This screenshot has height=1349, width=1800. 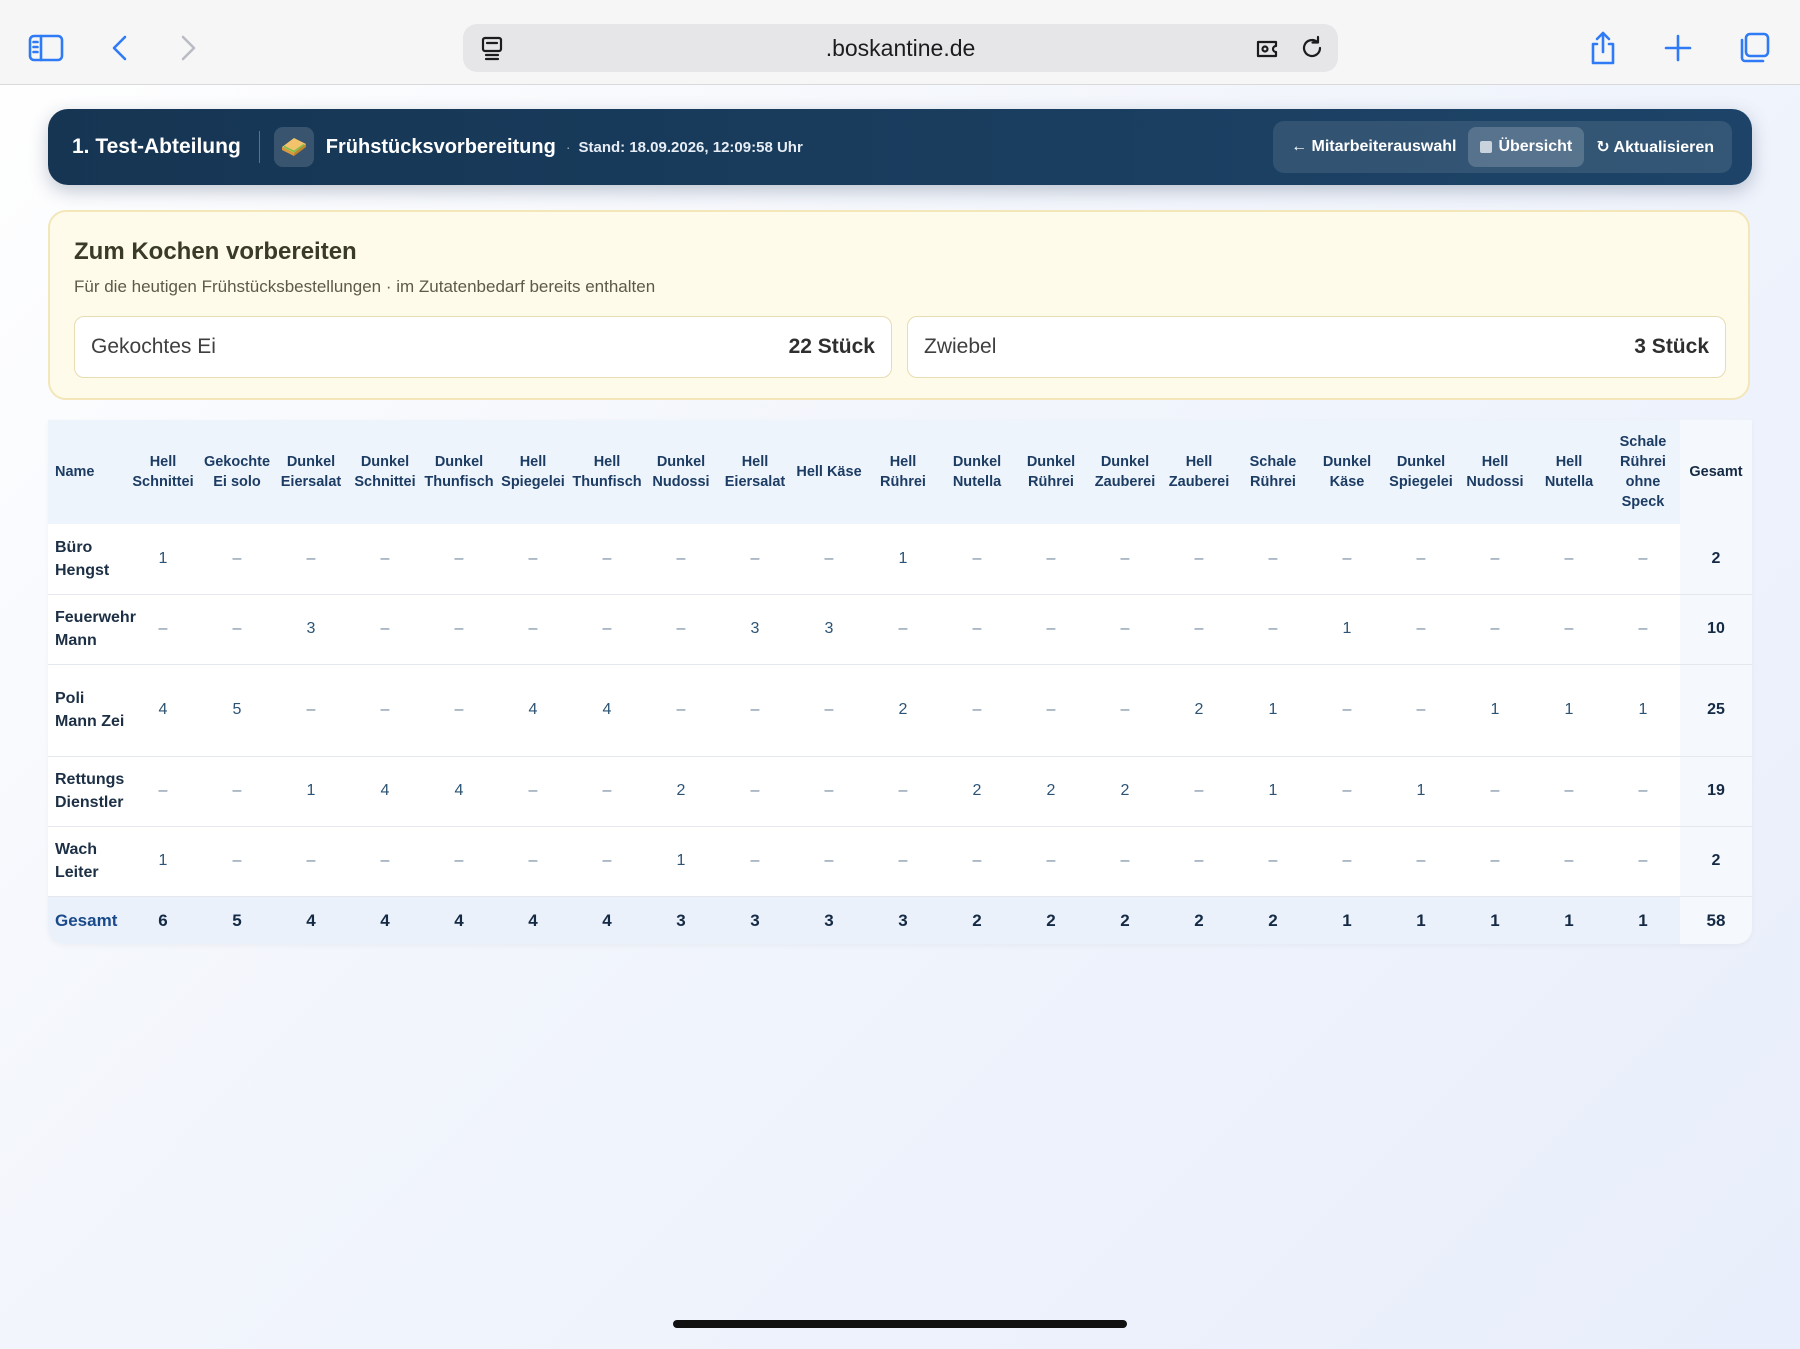 I want to click on row-name: Feuerwehr Mann, so click(x=95, y=629).